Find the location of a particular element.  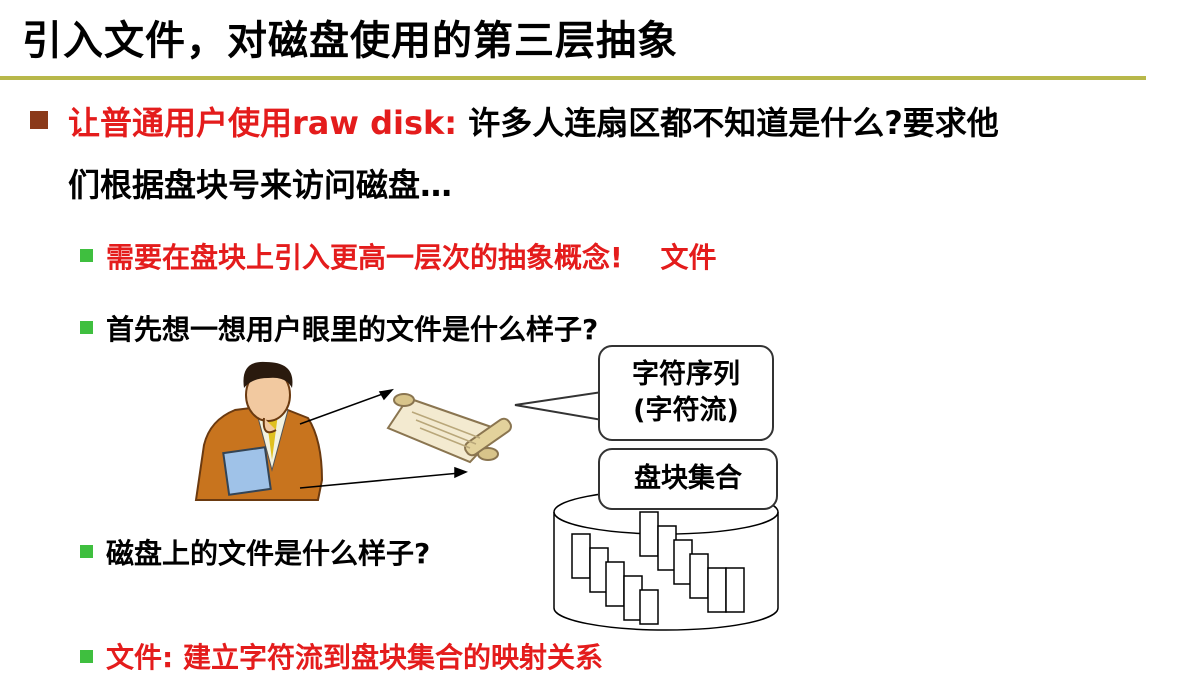

char-stream-callout-line1: 字符序列 is located at coordinates (686, 374).